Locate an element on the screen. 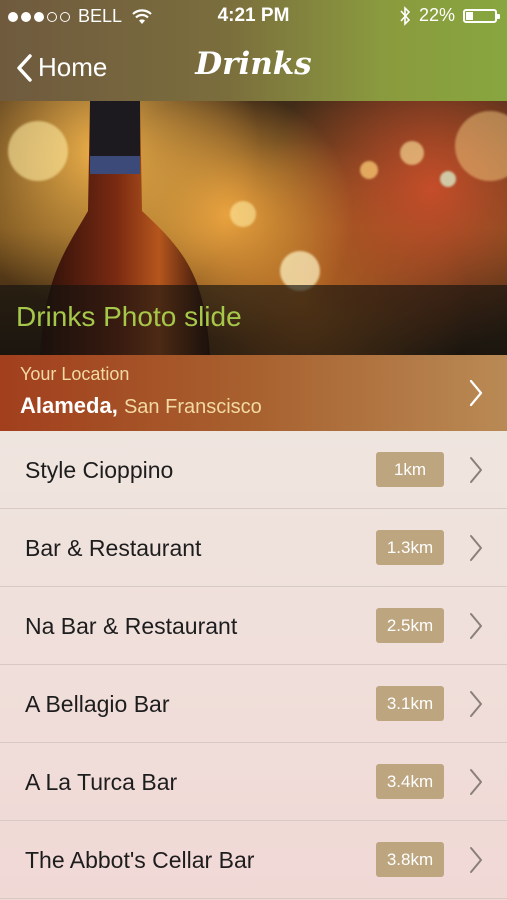  status-right: 22% is located at coordinates (449, 15).